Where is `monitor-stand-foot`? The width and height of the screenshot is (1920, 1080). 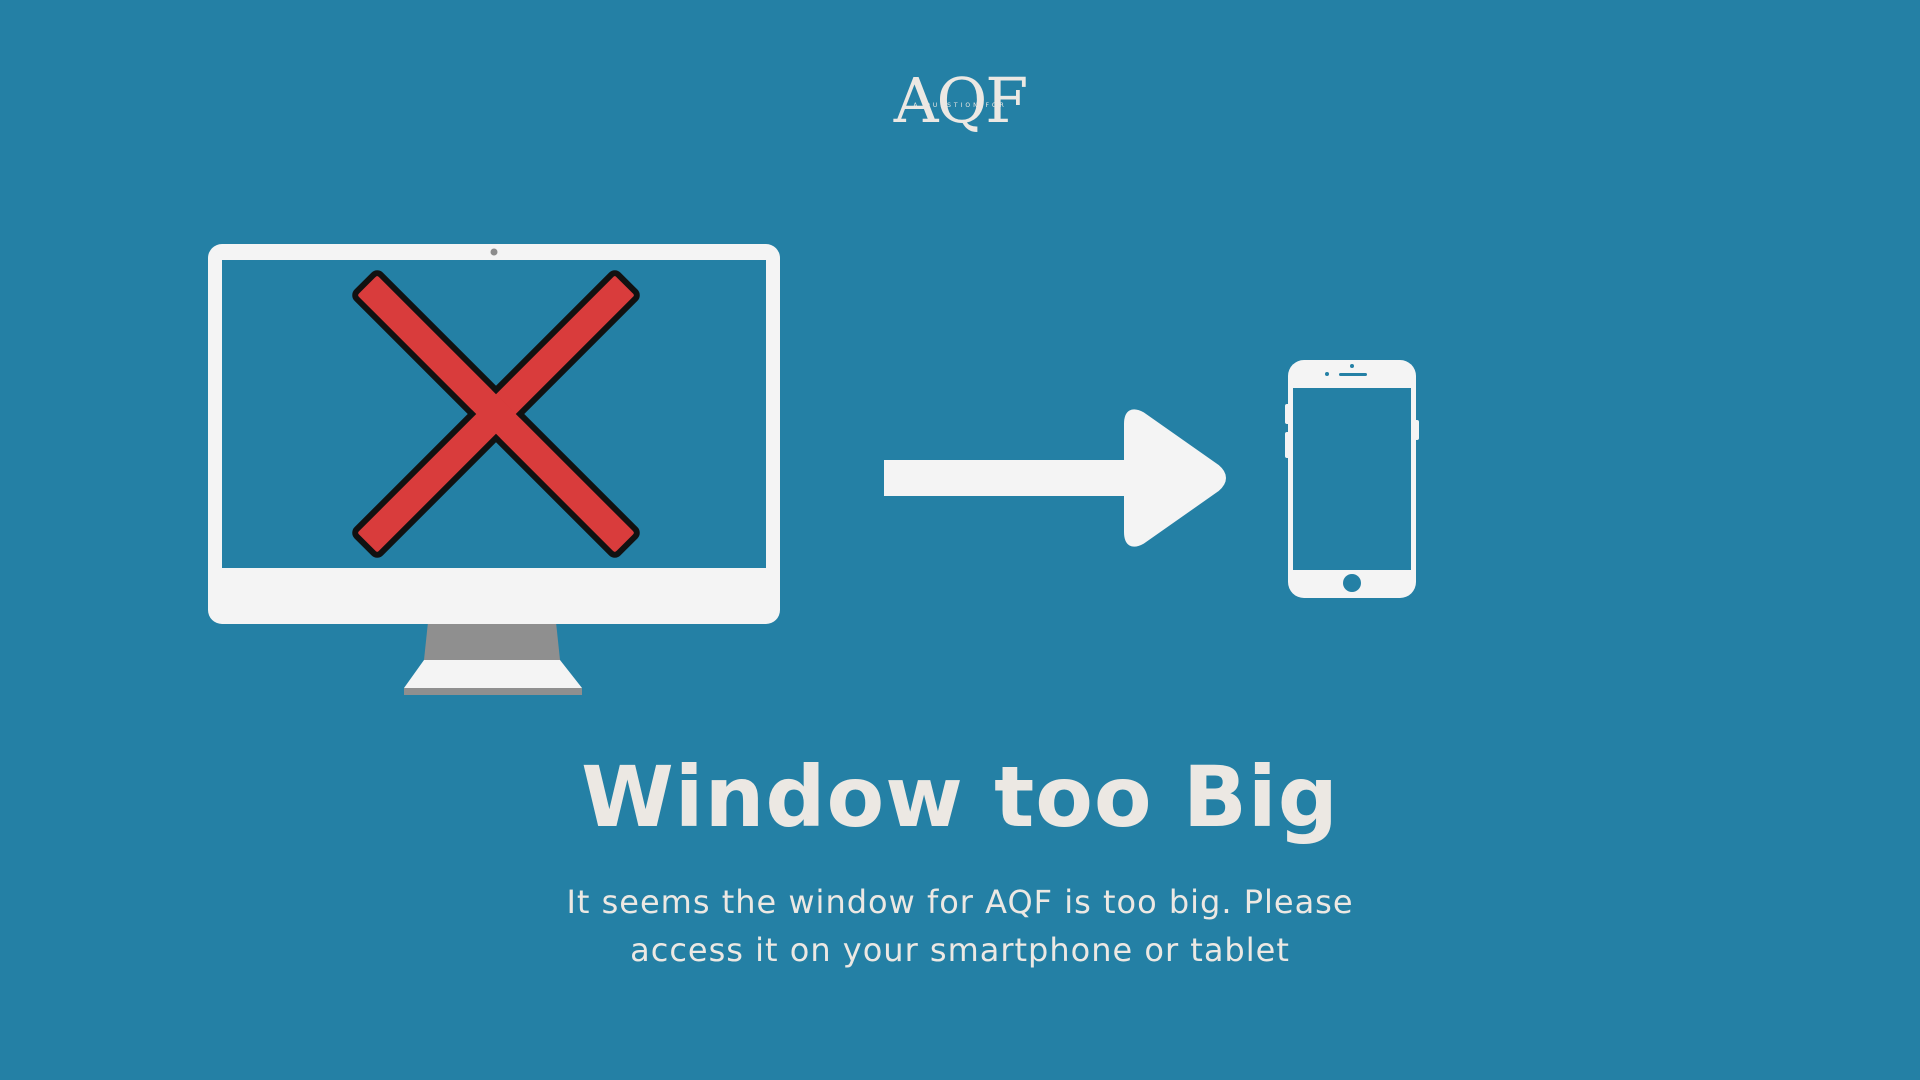
monitor-stand-foot is located at coordinates (493, 691).